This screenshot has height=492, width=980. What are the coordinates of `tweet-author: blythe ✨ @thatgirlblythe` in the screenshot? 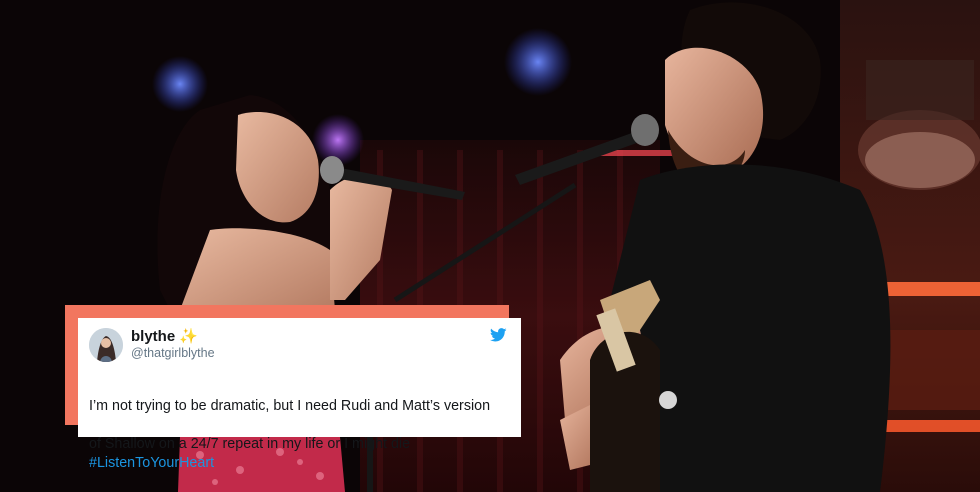 It's located at (173, 343).